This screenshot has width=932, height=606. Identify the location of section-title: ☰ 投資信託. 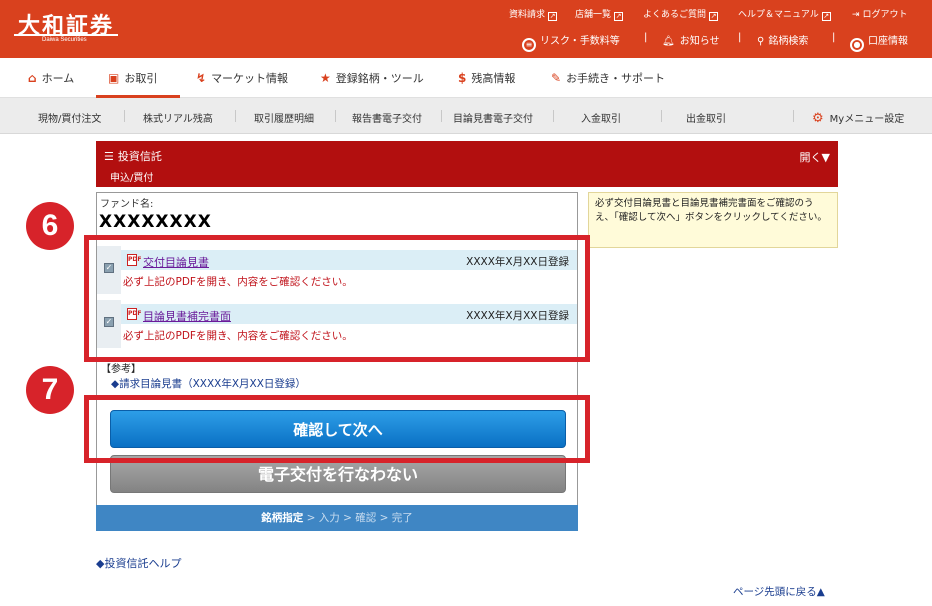
(133, 156).